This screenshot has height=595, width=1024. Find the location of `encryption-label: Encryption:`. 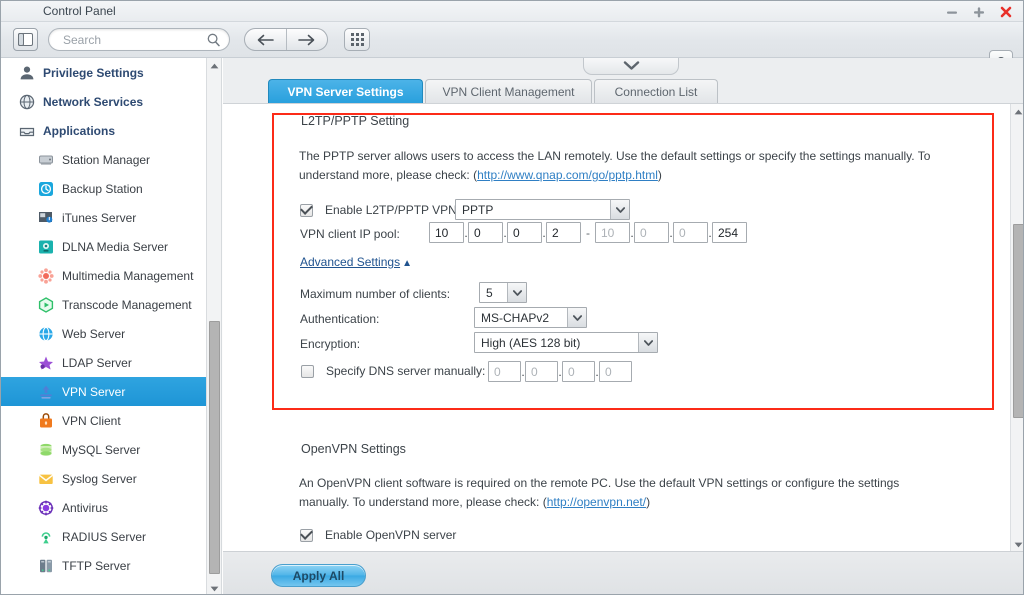

encryption-label: Encryption: is located at coordinates (330, 344).